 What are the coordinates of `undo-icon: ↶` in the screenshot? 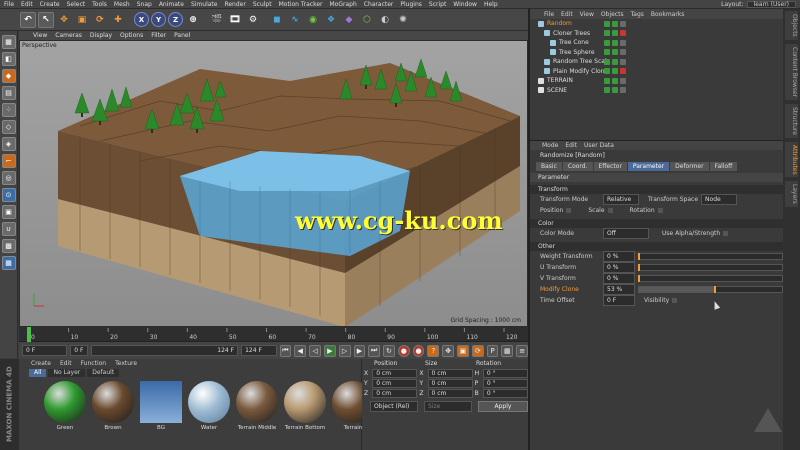 It's located at (28, 19).